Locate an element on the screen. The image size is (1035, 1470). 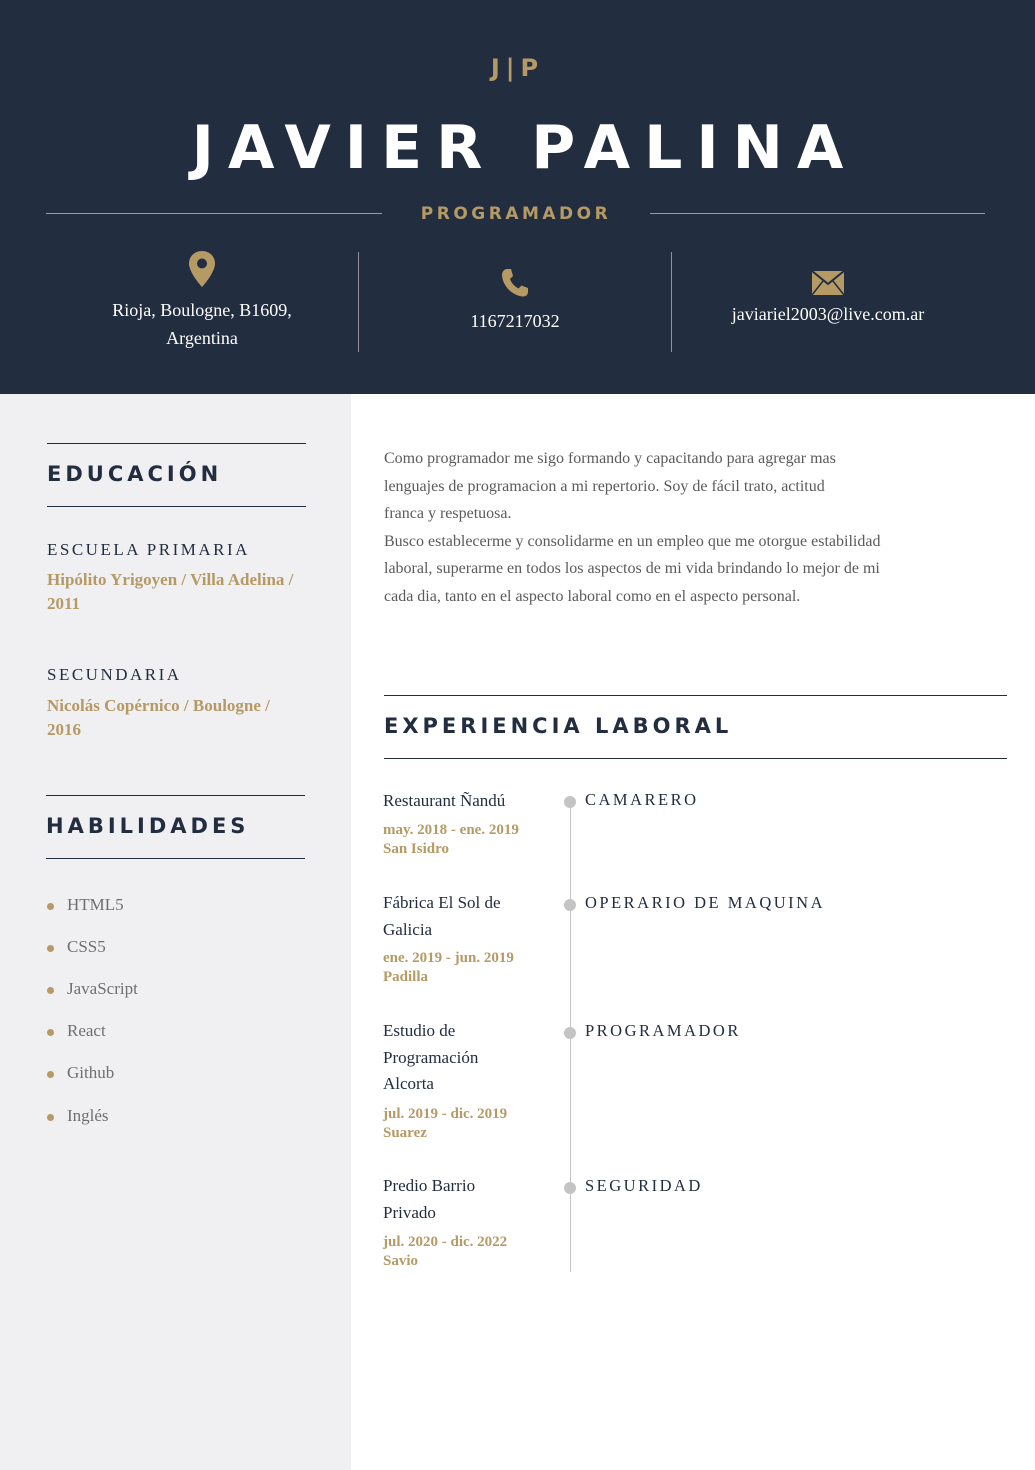
job-dates: jul. 2020 - dic. 2022 is located at coordinates (445, 1242).